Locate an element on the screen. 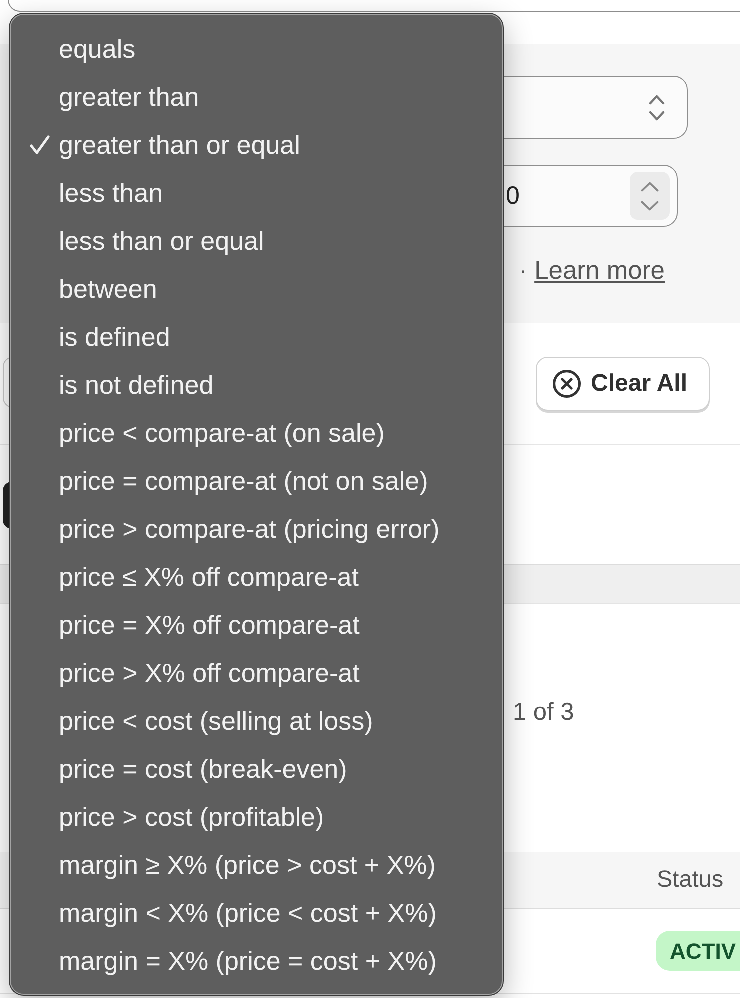 This screenshot has width=740, height=998. menu-item: price > X% off compare-at is located at coordinates (256, 673).